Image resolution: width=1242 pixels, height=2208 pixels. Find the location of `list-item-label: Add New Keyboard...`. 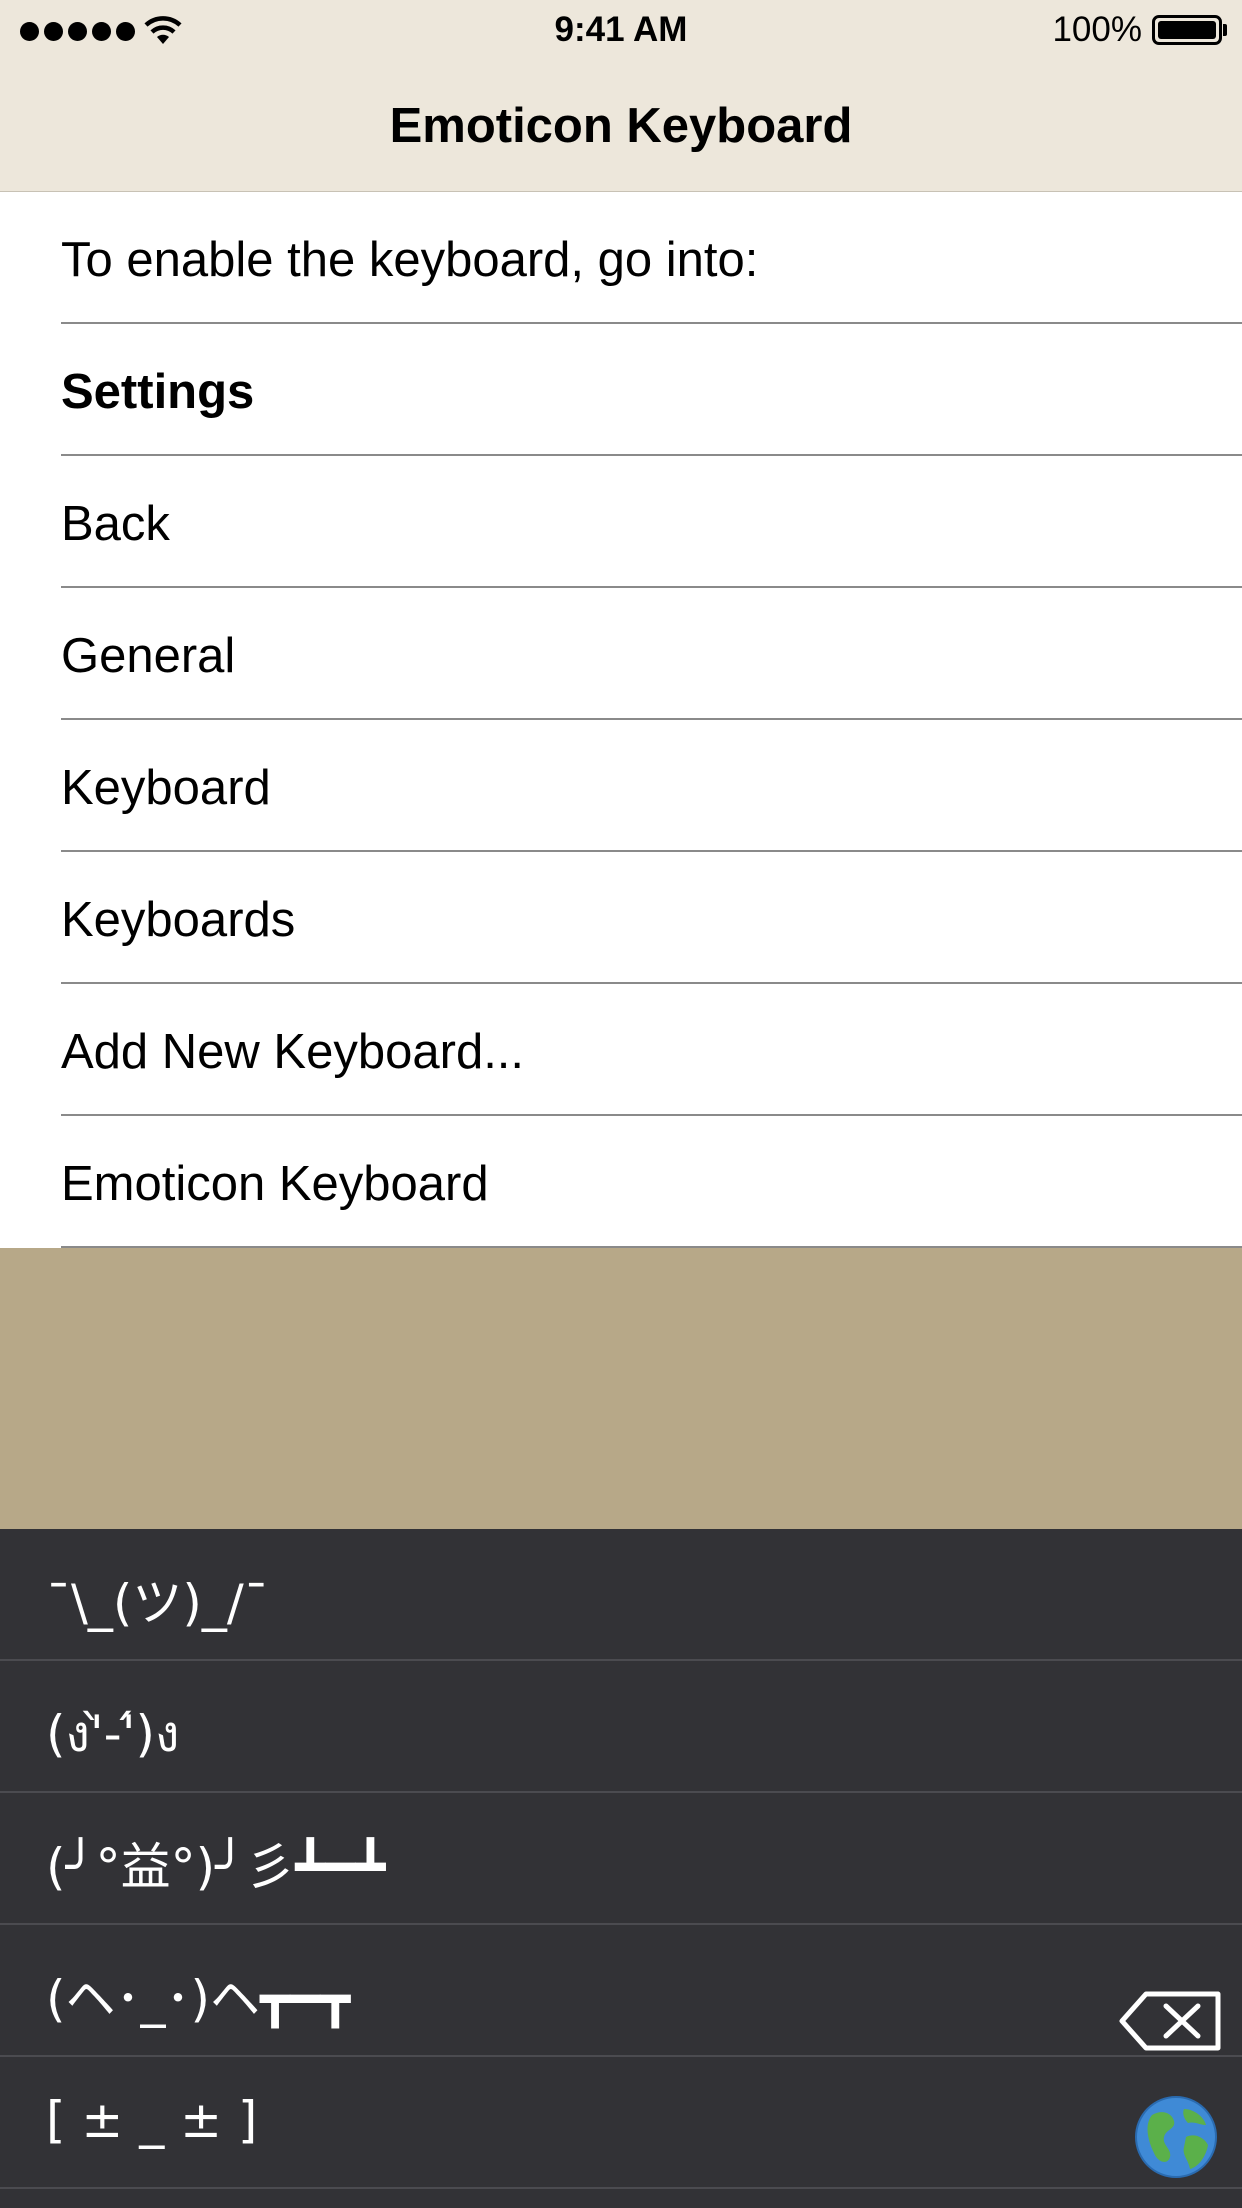

list-item-label: Add New Keyboard... is located at coordinates (293, 1052).